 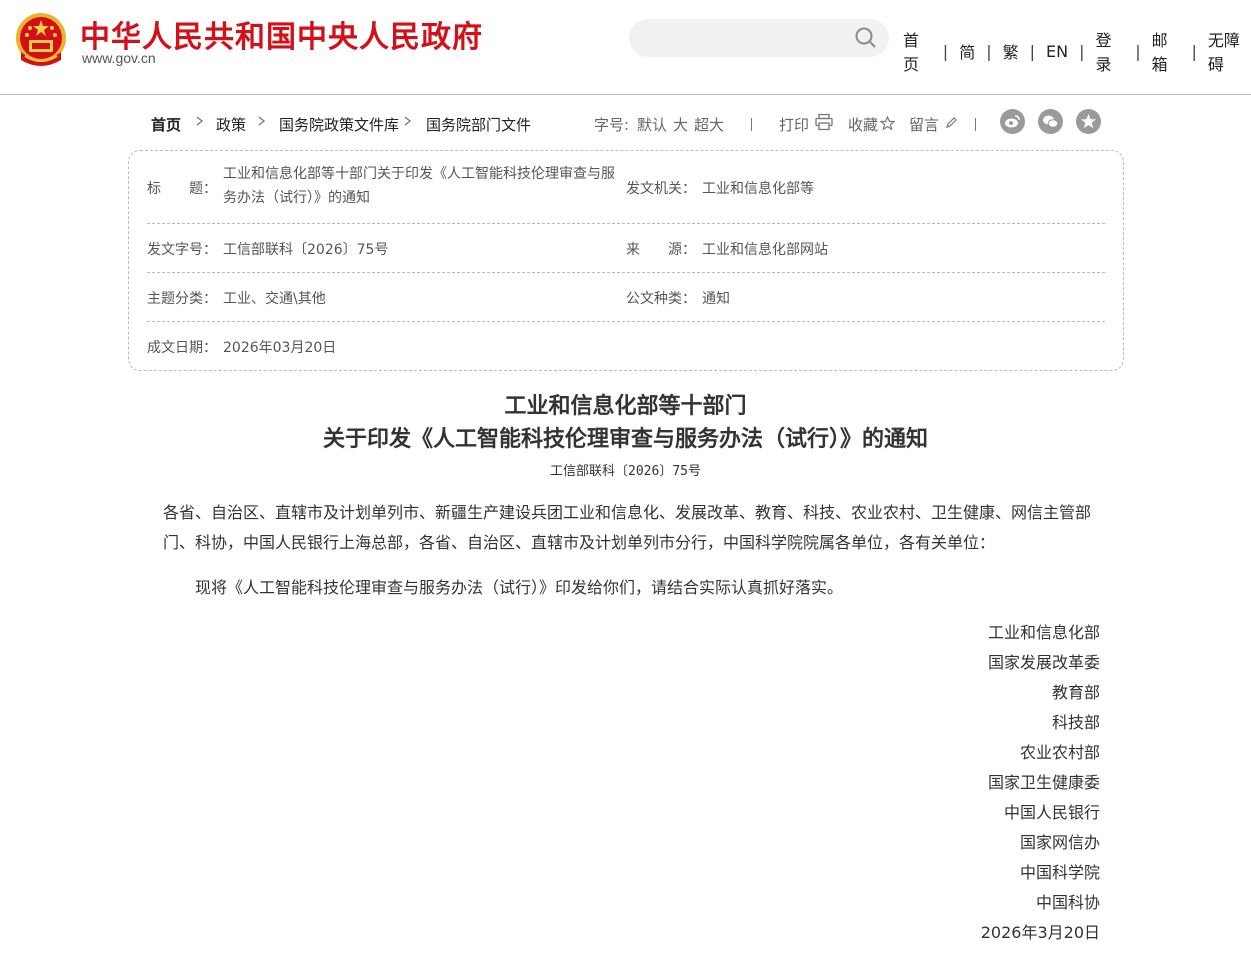 I want to click on info-row: 主题分类： 工业、交通\其他 公文种类： 通知, so click(x=626, y=297).